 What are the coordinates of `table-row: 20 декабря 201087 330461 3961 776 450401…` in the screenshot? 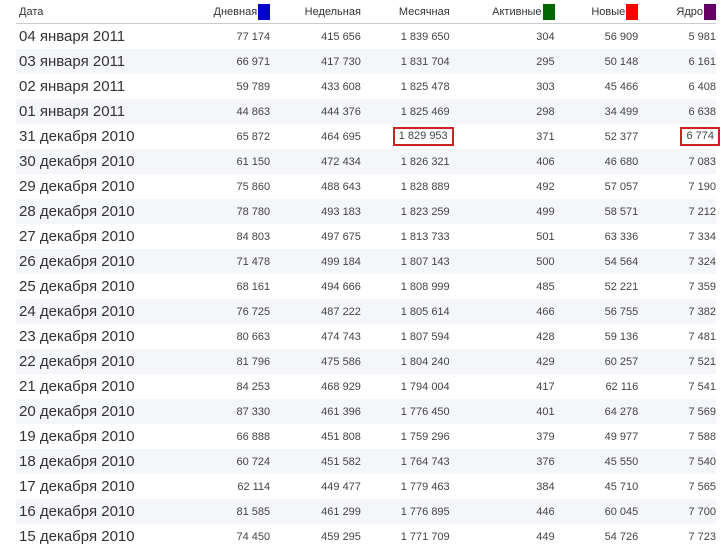 It's located at (366, 411).